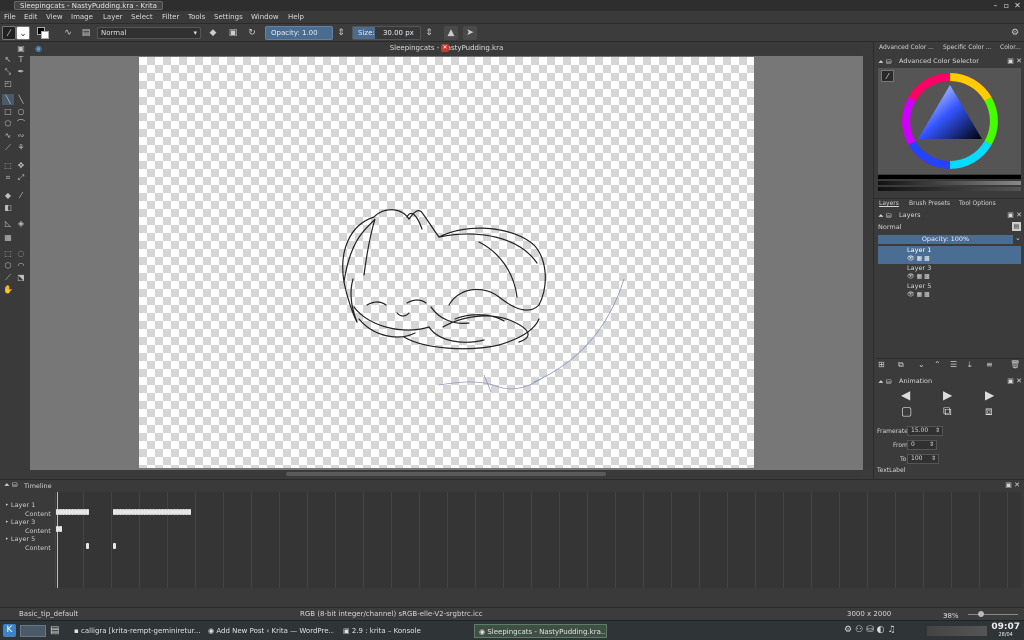  I want to click on polygon-select-icon: ⬡, so click(8, 265).